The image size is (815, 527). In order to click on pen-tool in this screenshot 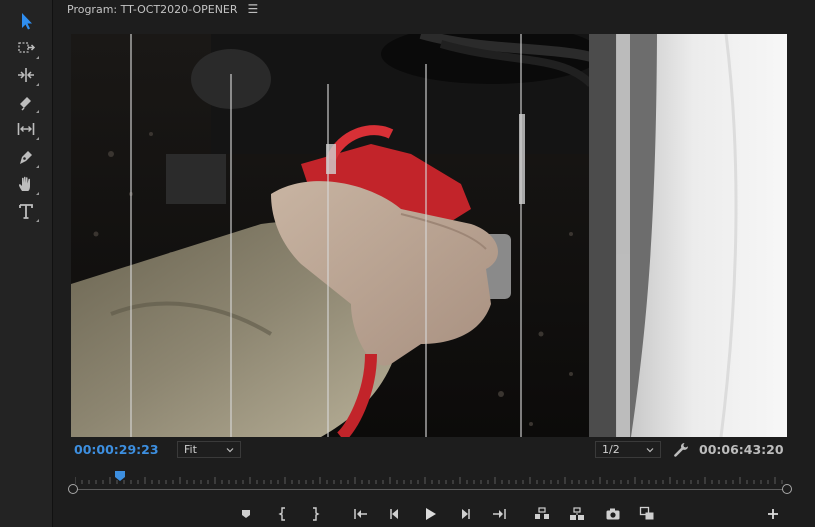, I will do `click(26, 157)`.